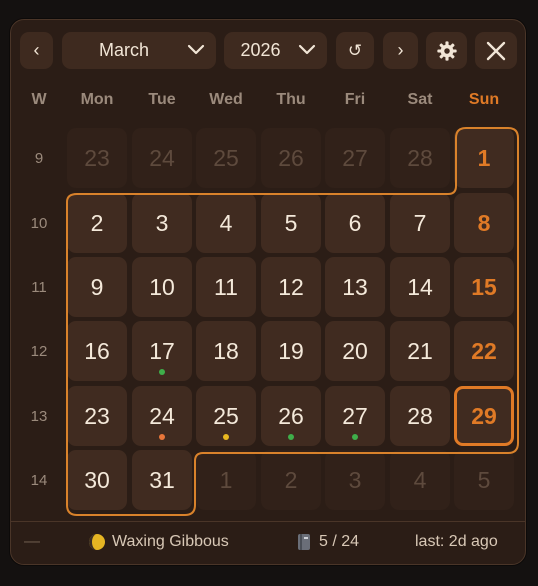 The image size is (538, 586). I want to click on day-number: 6, so click(355, 222).